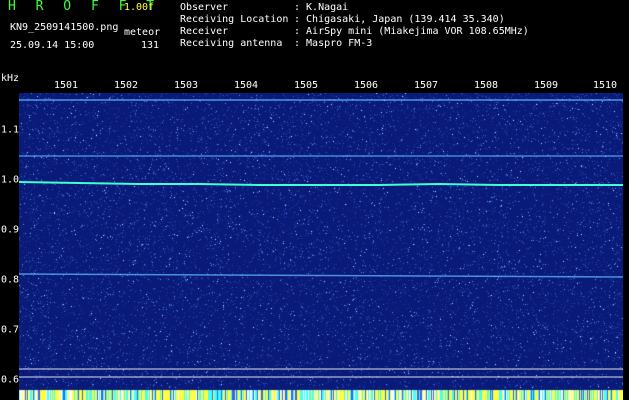  What do you see at coordinates (426, 85) in the screenshot?
I see `x-tick-label: 1507` at bounding box center [426, 85].